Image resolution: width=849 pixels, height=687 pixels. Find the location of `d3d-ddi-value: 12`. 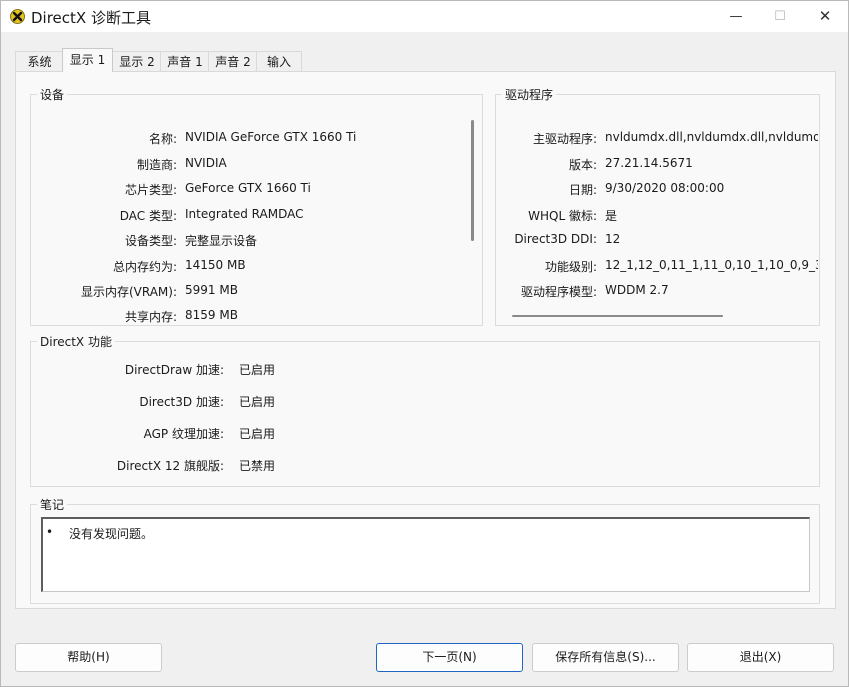

d3d-ddi-value: 12 is located at coordinates (613, 239).